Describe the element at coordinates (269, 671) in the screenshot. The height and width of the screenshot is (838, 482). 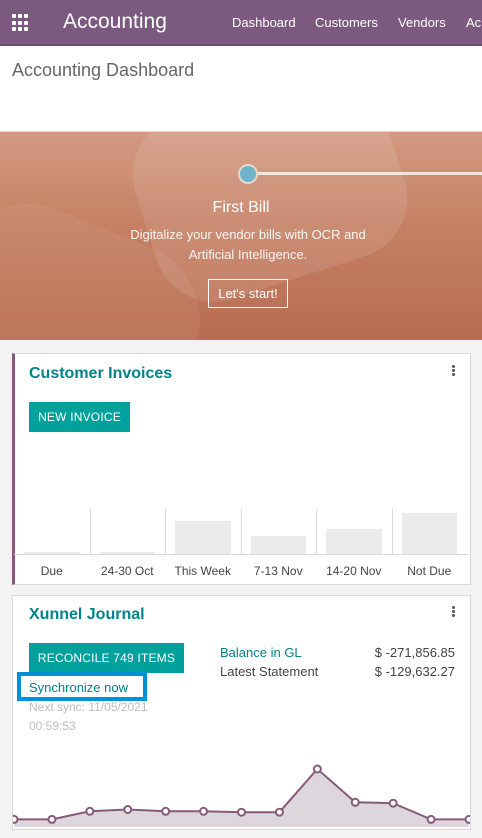
I see `latest-statement-label: Latest Statement` at that location.